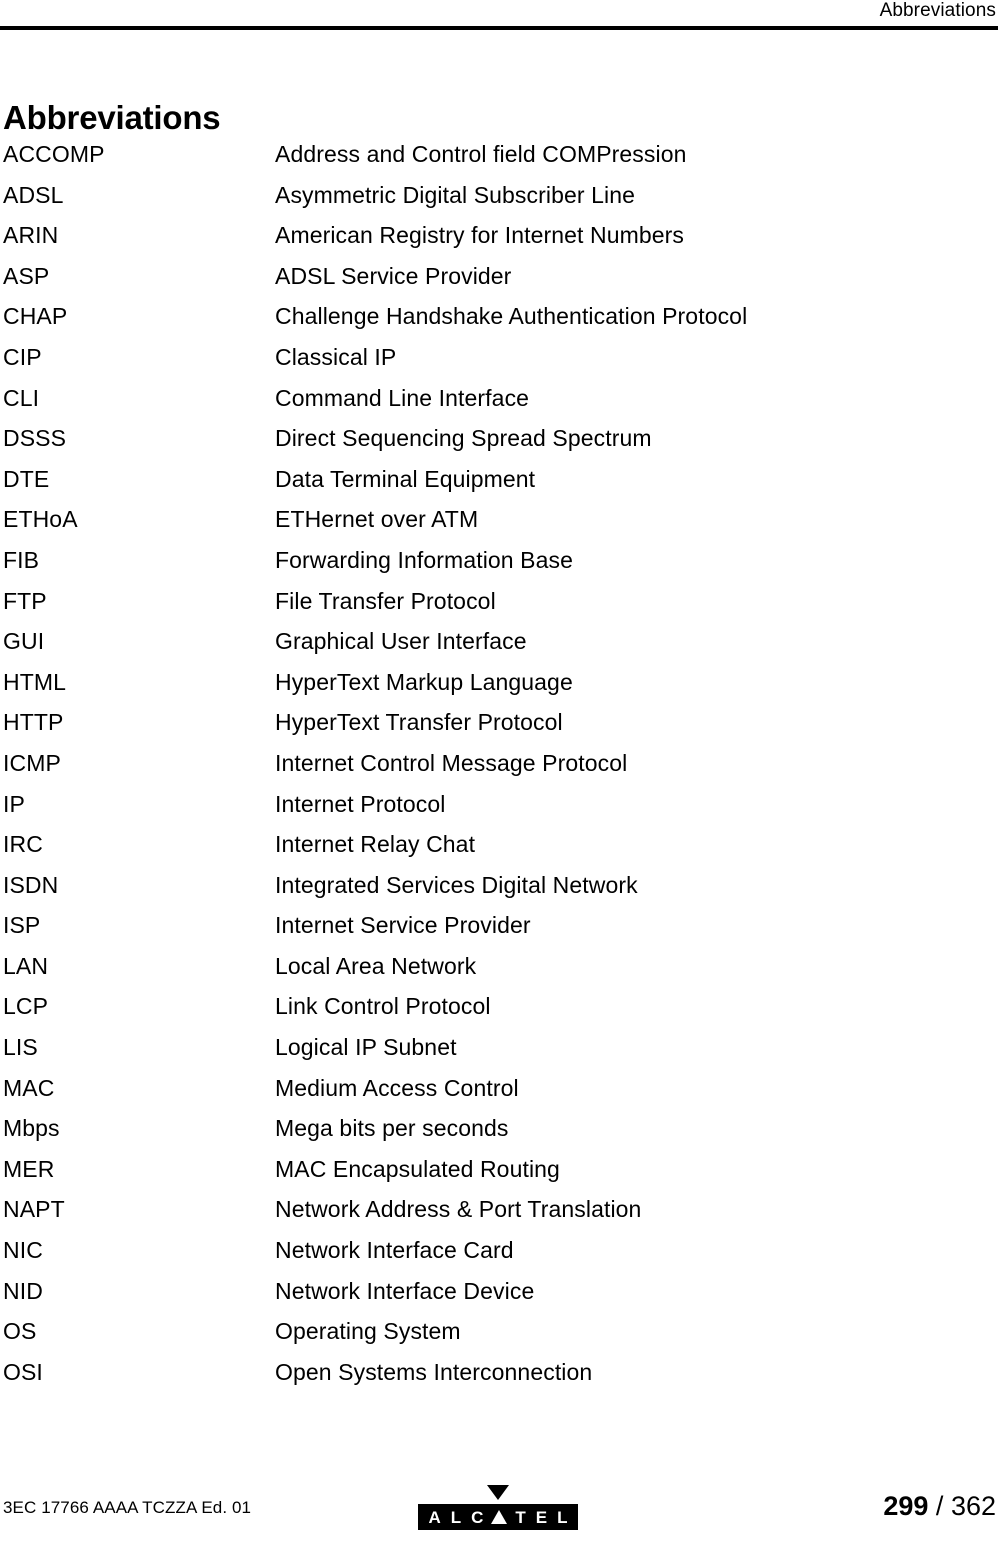 The height and width of the screenshot is (1543, 998). What do you see at coordinates (35, 681) in the screenshot?
I see `abbreviation-term: HTML` at bounding box center [35, 681].